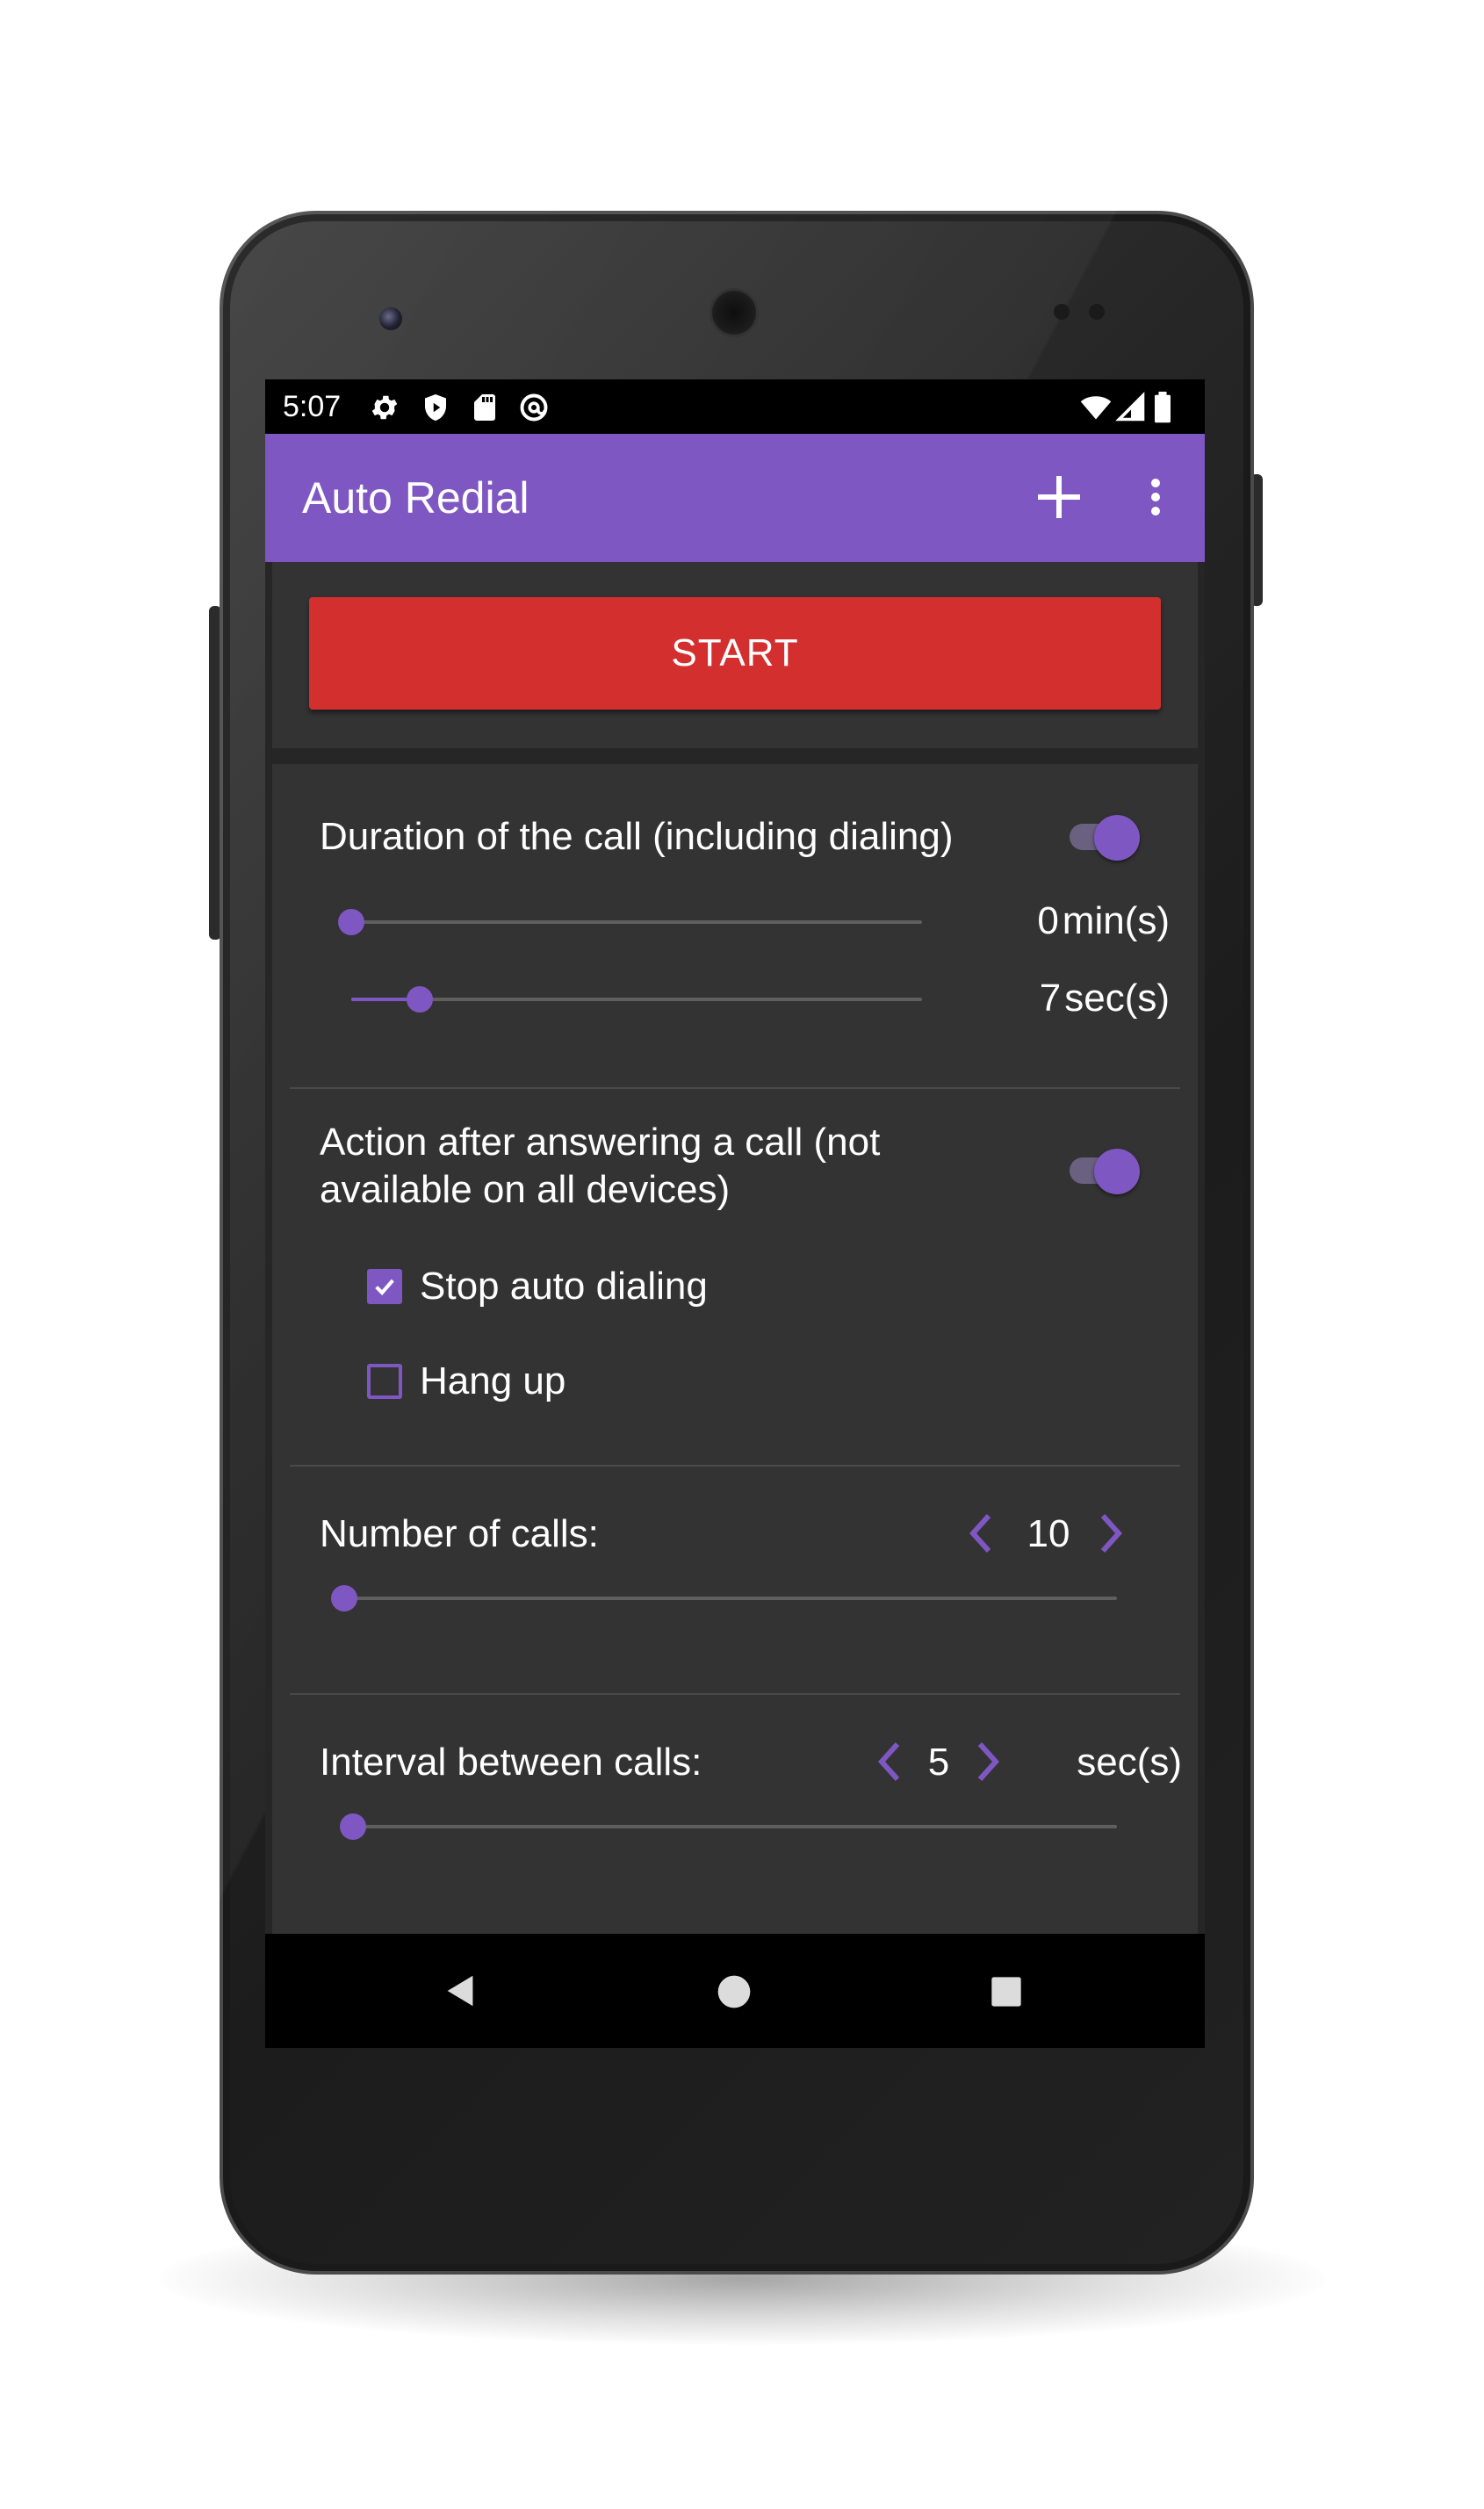  What do you see at coordinates (637, 836) in the screenshot?
I see `duration-label: Duration of the call (including dialing)` at bounding box center [637, 836].